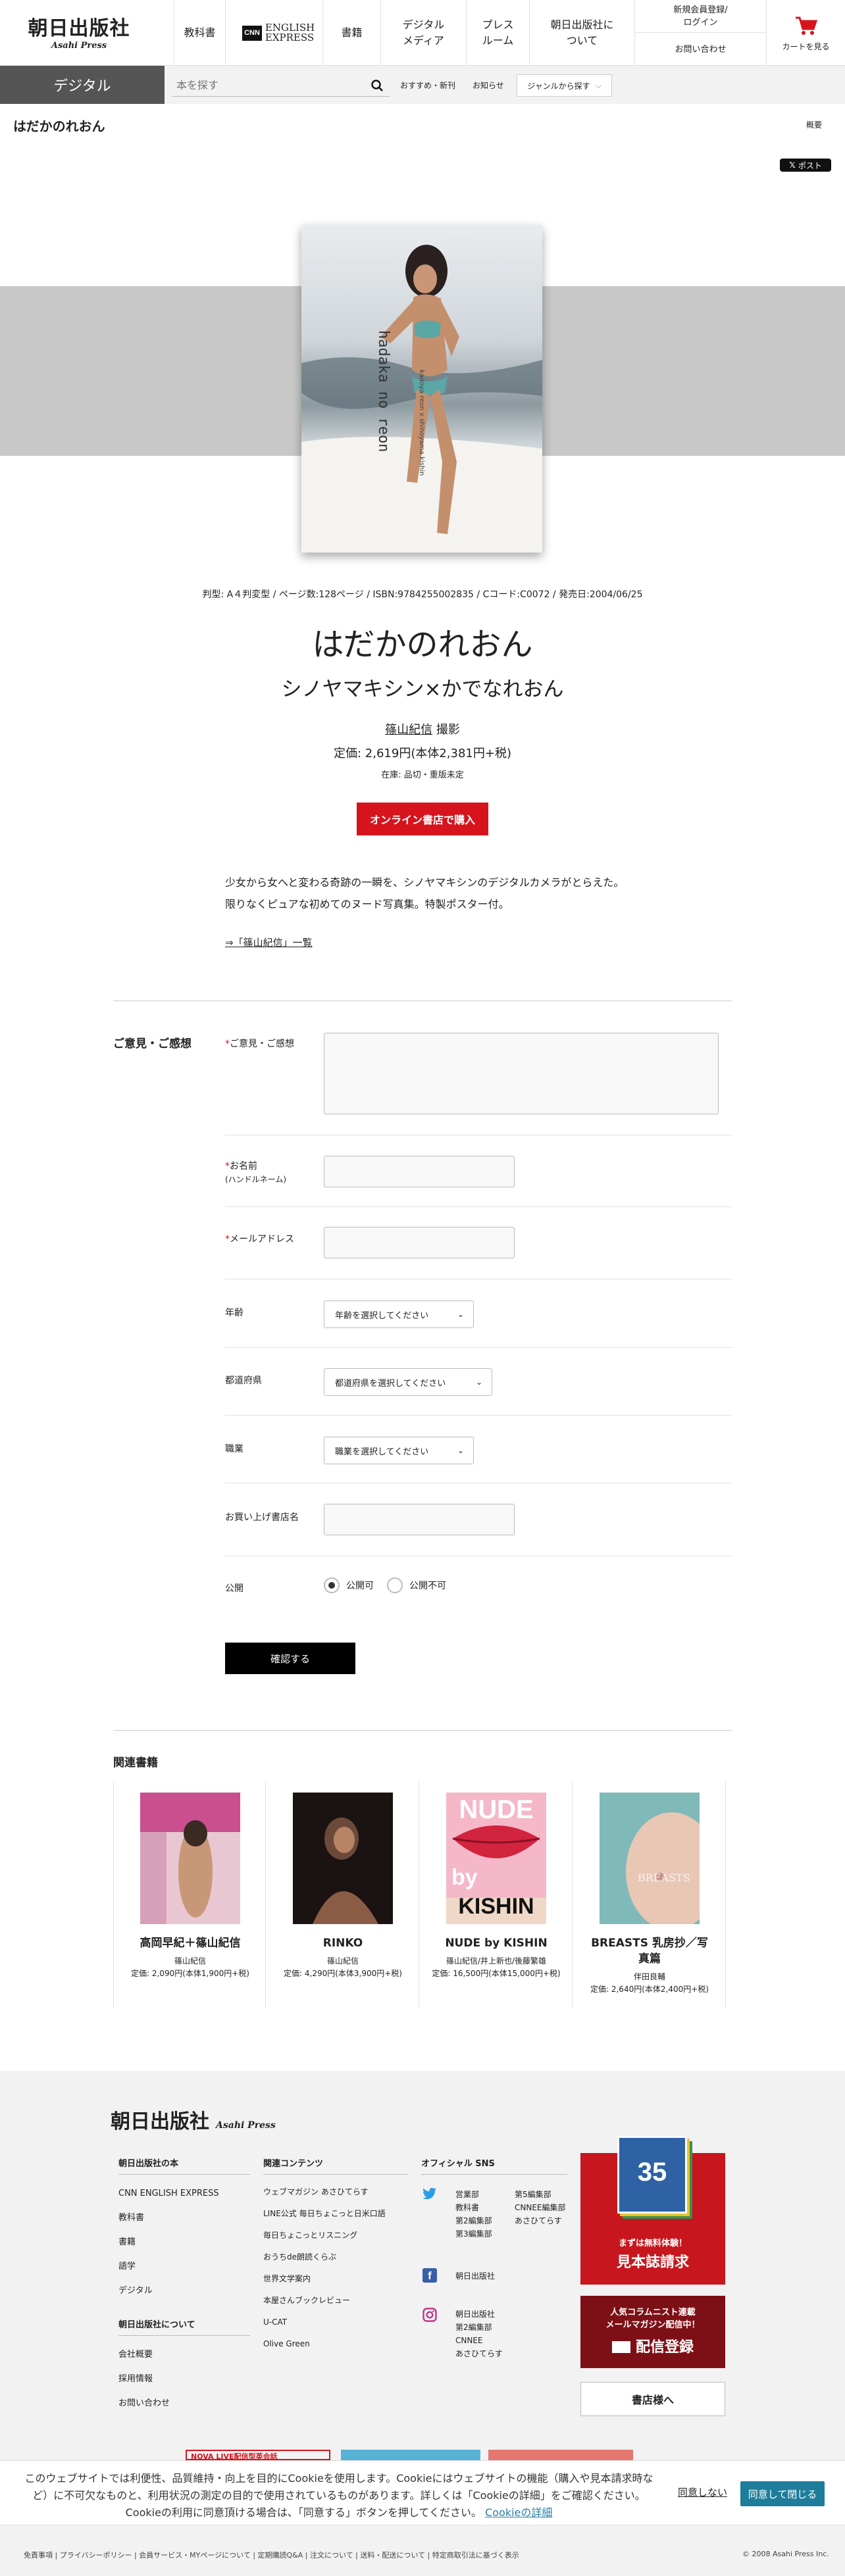  I want to click on site-logo: 朝日出版社 Asahi Press, so click(79, 33).